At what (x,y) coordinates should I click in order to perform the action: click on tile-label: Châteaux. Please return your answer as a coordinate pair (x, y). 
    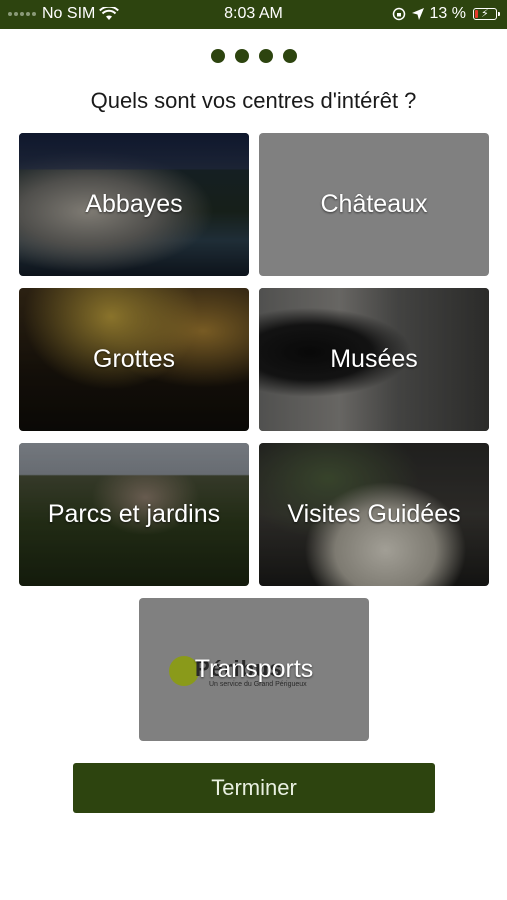
    Looking at the image, I should click on (374, 204).